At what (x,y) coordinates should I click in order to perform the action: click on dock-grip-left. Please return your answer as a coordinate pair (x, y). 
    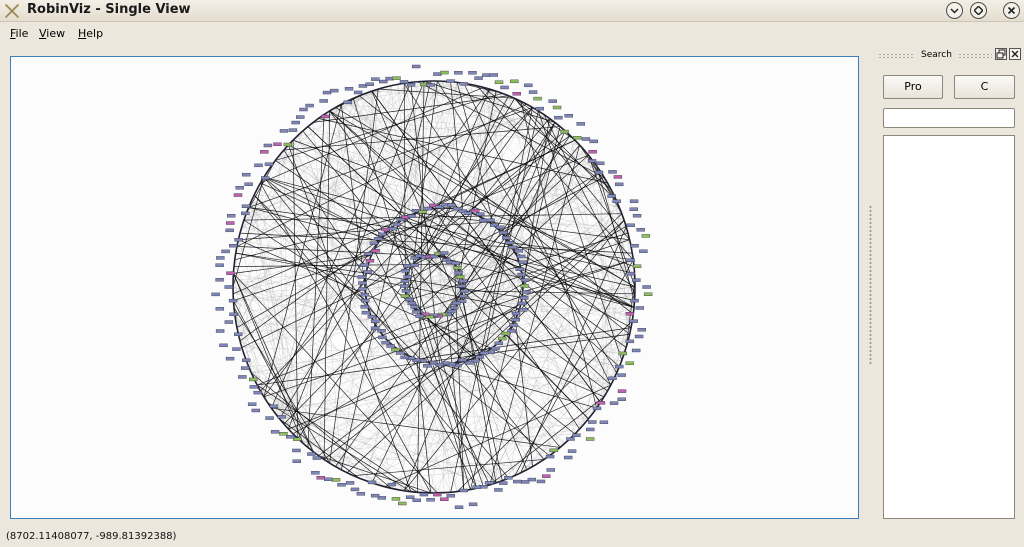
    Looking at the image, I should click on (896, 55).